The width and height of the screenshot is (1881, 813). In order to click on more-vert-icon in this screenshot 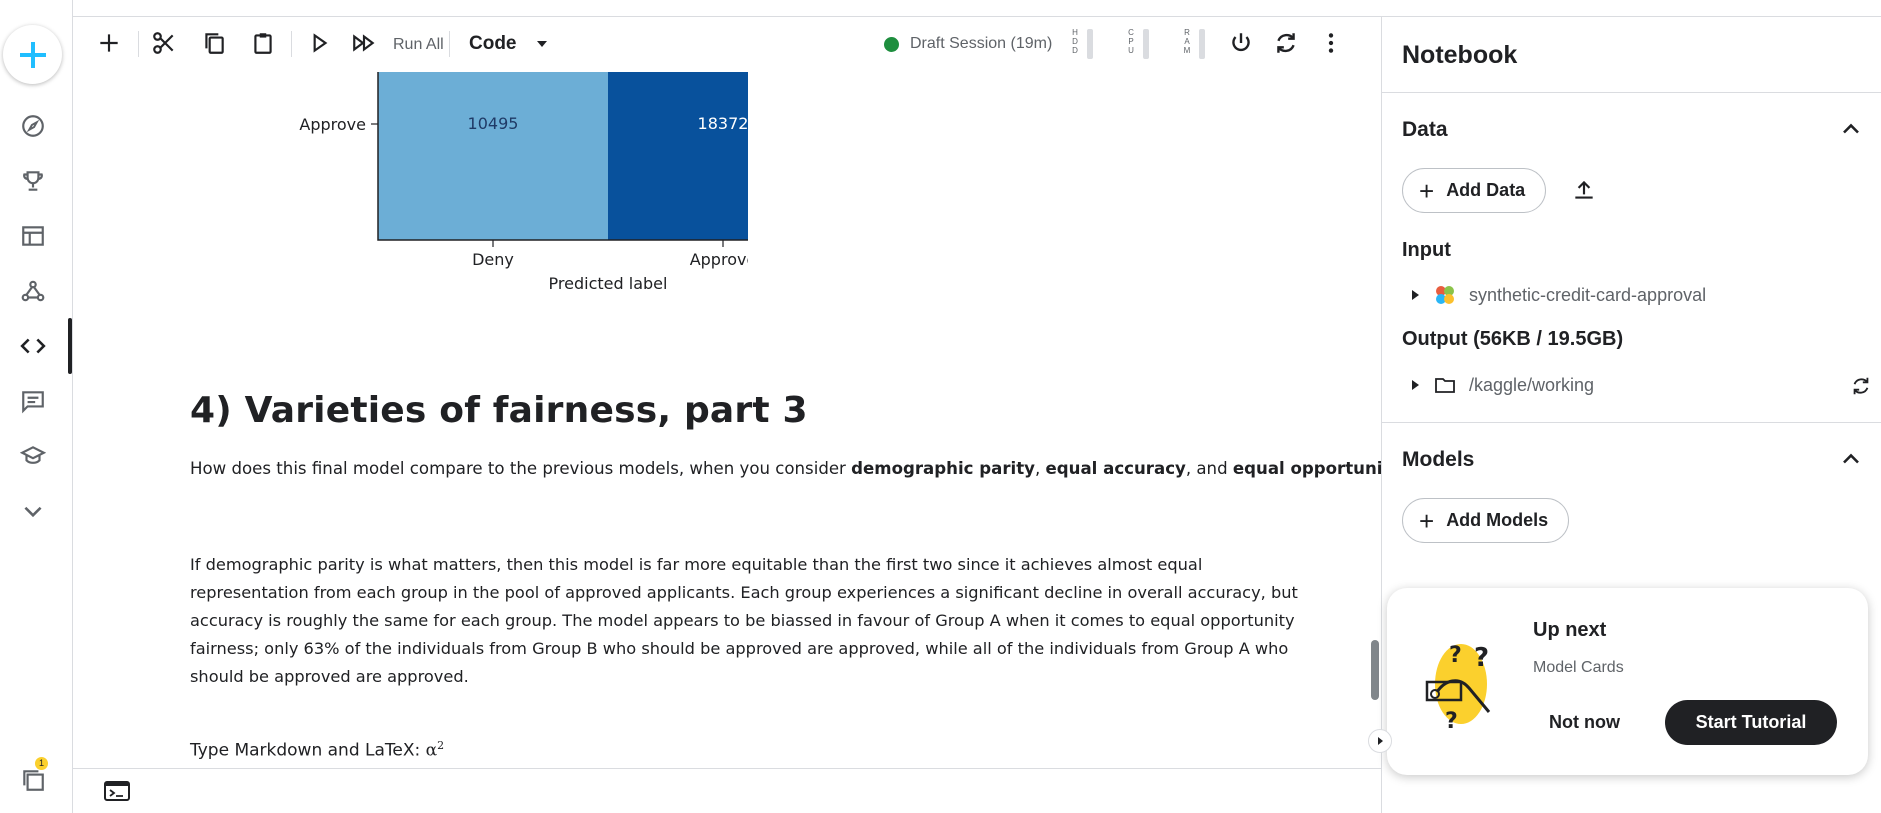, I will do `click(1331, 43)`.